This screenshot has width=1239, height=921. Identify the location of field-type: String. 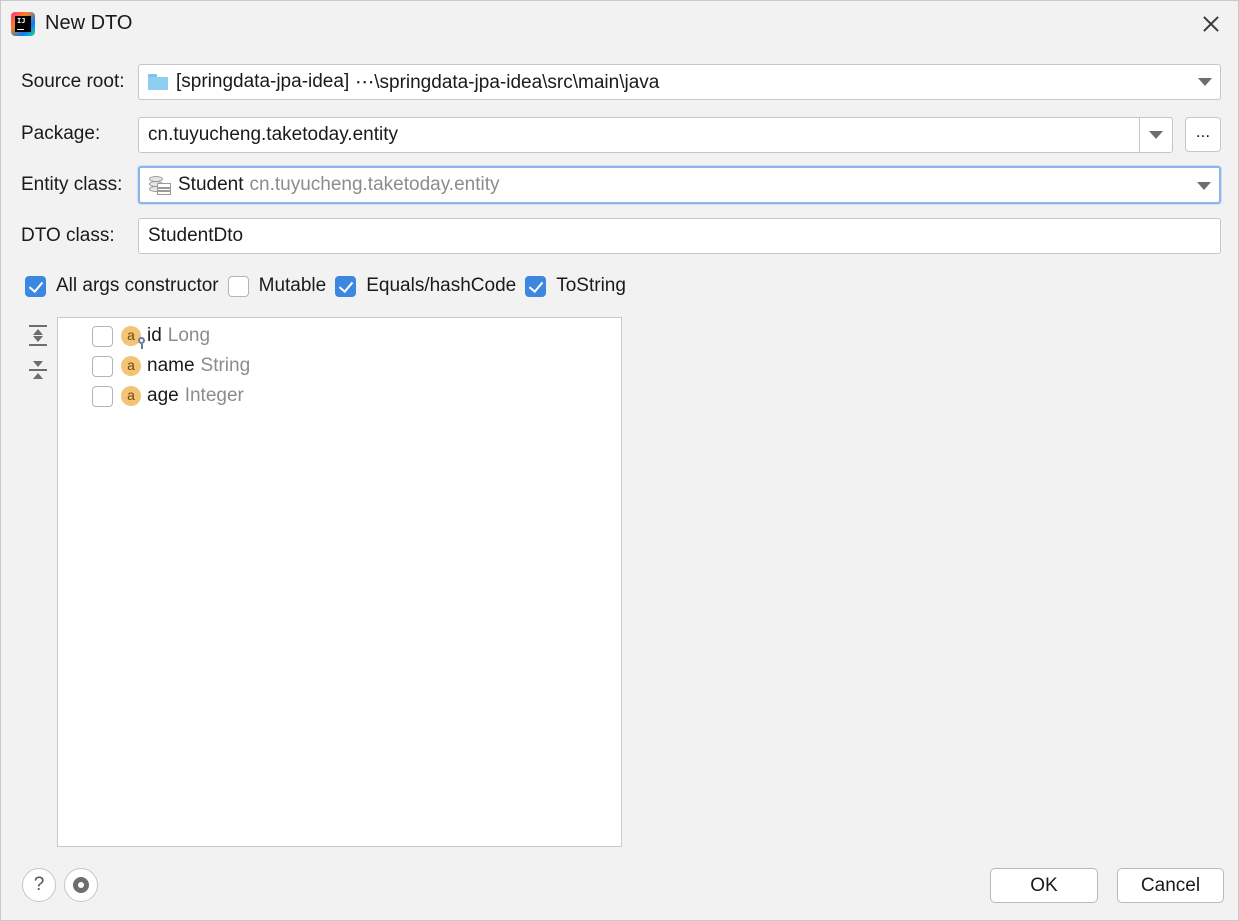
(225, 365).